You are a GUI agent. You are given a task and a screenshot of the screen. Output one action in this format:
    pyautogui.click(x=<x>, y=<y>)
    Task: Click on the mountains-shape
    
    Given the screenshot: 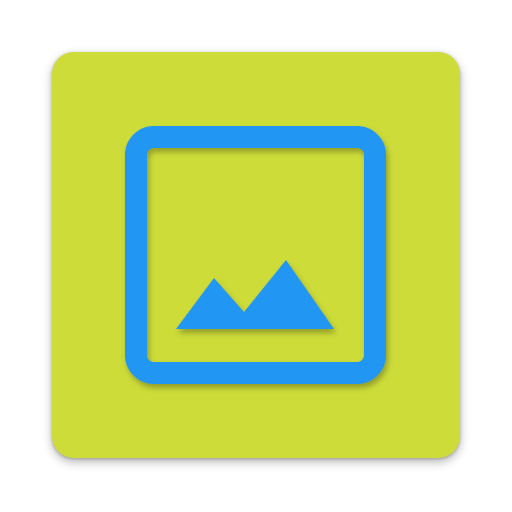 What is the action you would take?
    pyautogui.click(x=255, y=294)
    